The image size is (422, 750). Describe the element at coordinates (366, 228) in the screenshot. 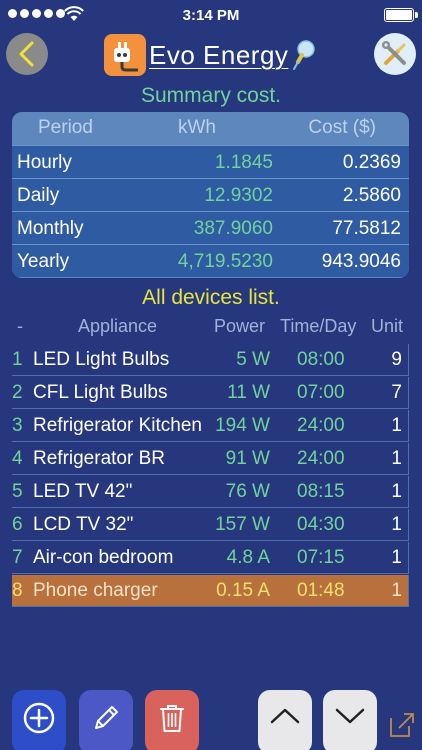

I see `summary-cost: 77.5812` at that location.